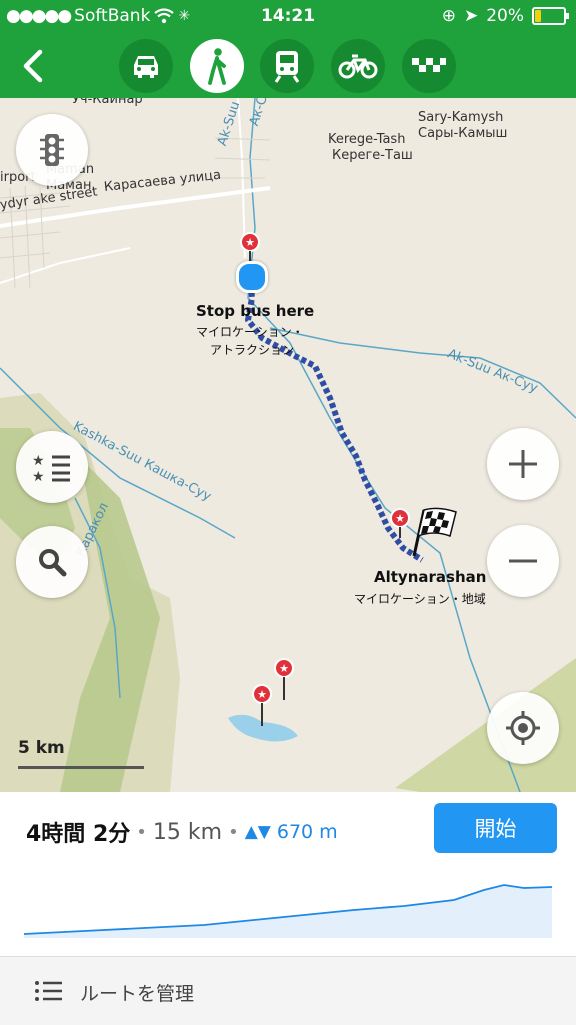 This screenshot has width=576, height=1025. What do you see at coordinates (471, 16) in the screenshot?
I see `location-arrow-icon: ➤` at bounding box center [471, 16].